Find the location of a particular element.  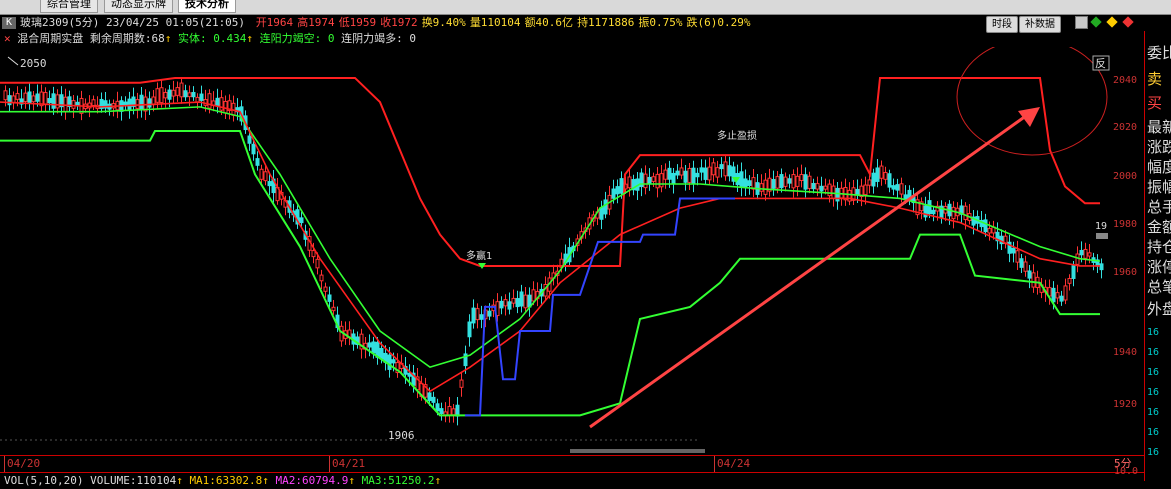

date-label: 04/20 is located at coordinates (22, 464).